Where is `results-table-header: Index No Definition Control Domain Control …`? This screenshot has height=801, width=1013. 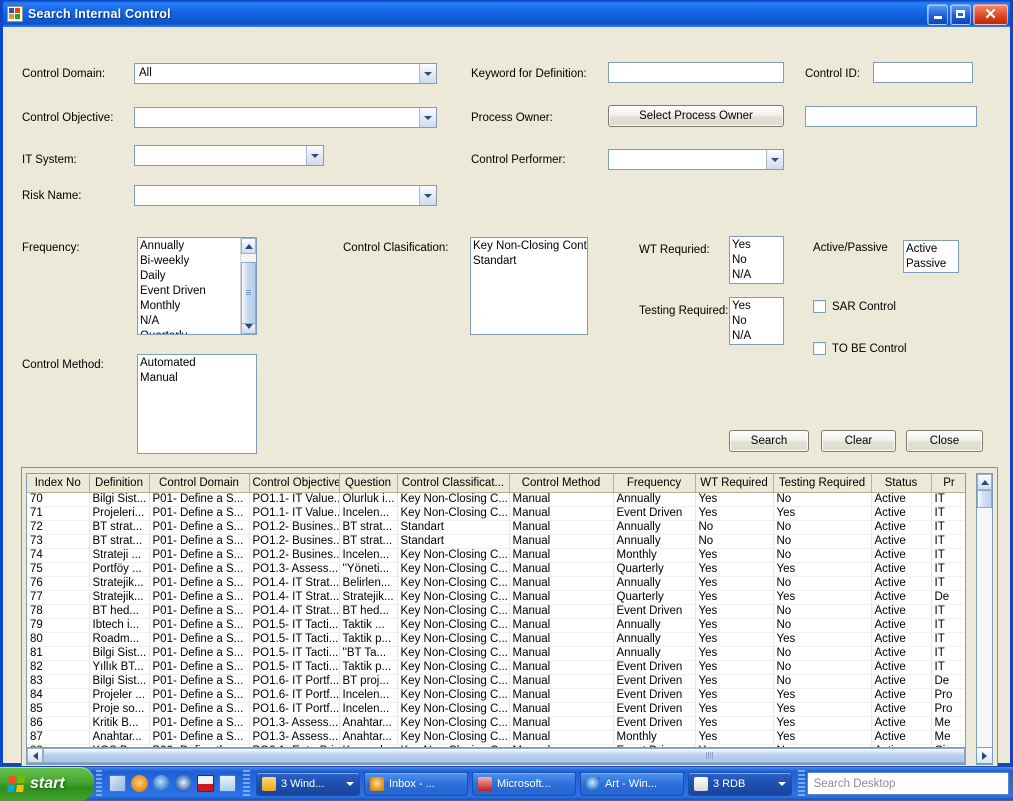
results-table-header: Index No Definition Control Domain Control … is located at coordinates (496, 483).